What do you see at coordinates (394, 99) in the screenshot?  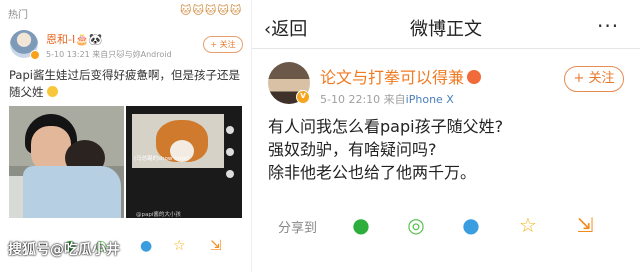 I see `source-prefix: 来自` at bounding box center [394, 99].